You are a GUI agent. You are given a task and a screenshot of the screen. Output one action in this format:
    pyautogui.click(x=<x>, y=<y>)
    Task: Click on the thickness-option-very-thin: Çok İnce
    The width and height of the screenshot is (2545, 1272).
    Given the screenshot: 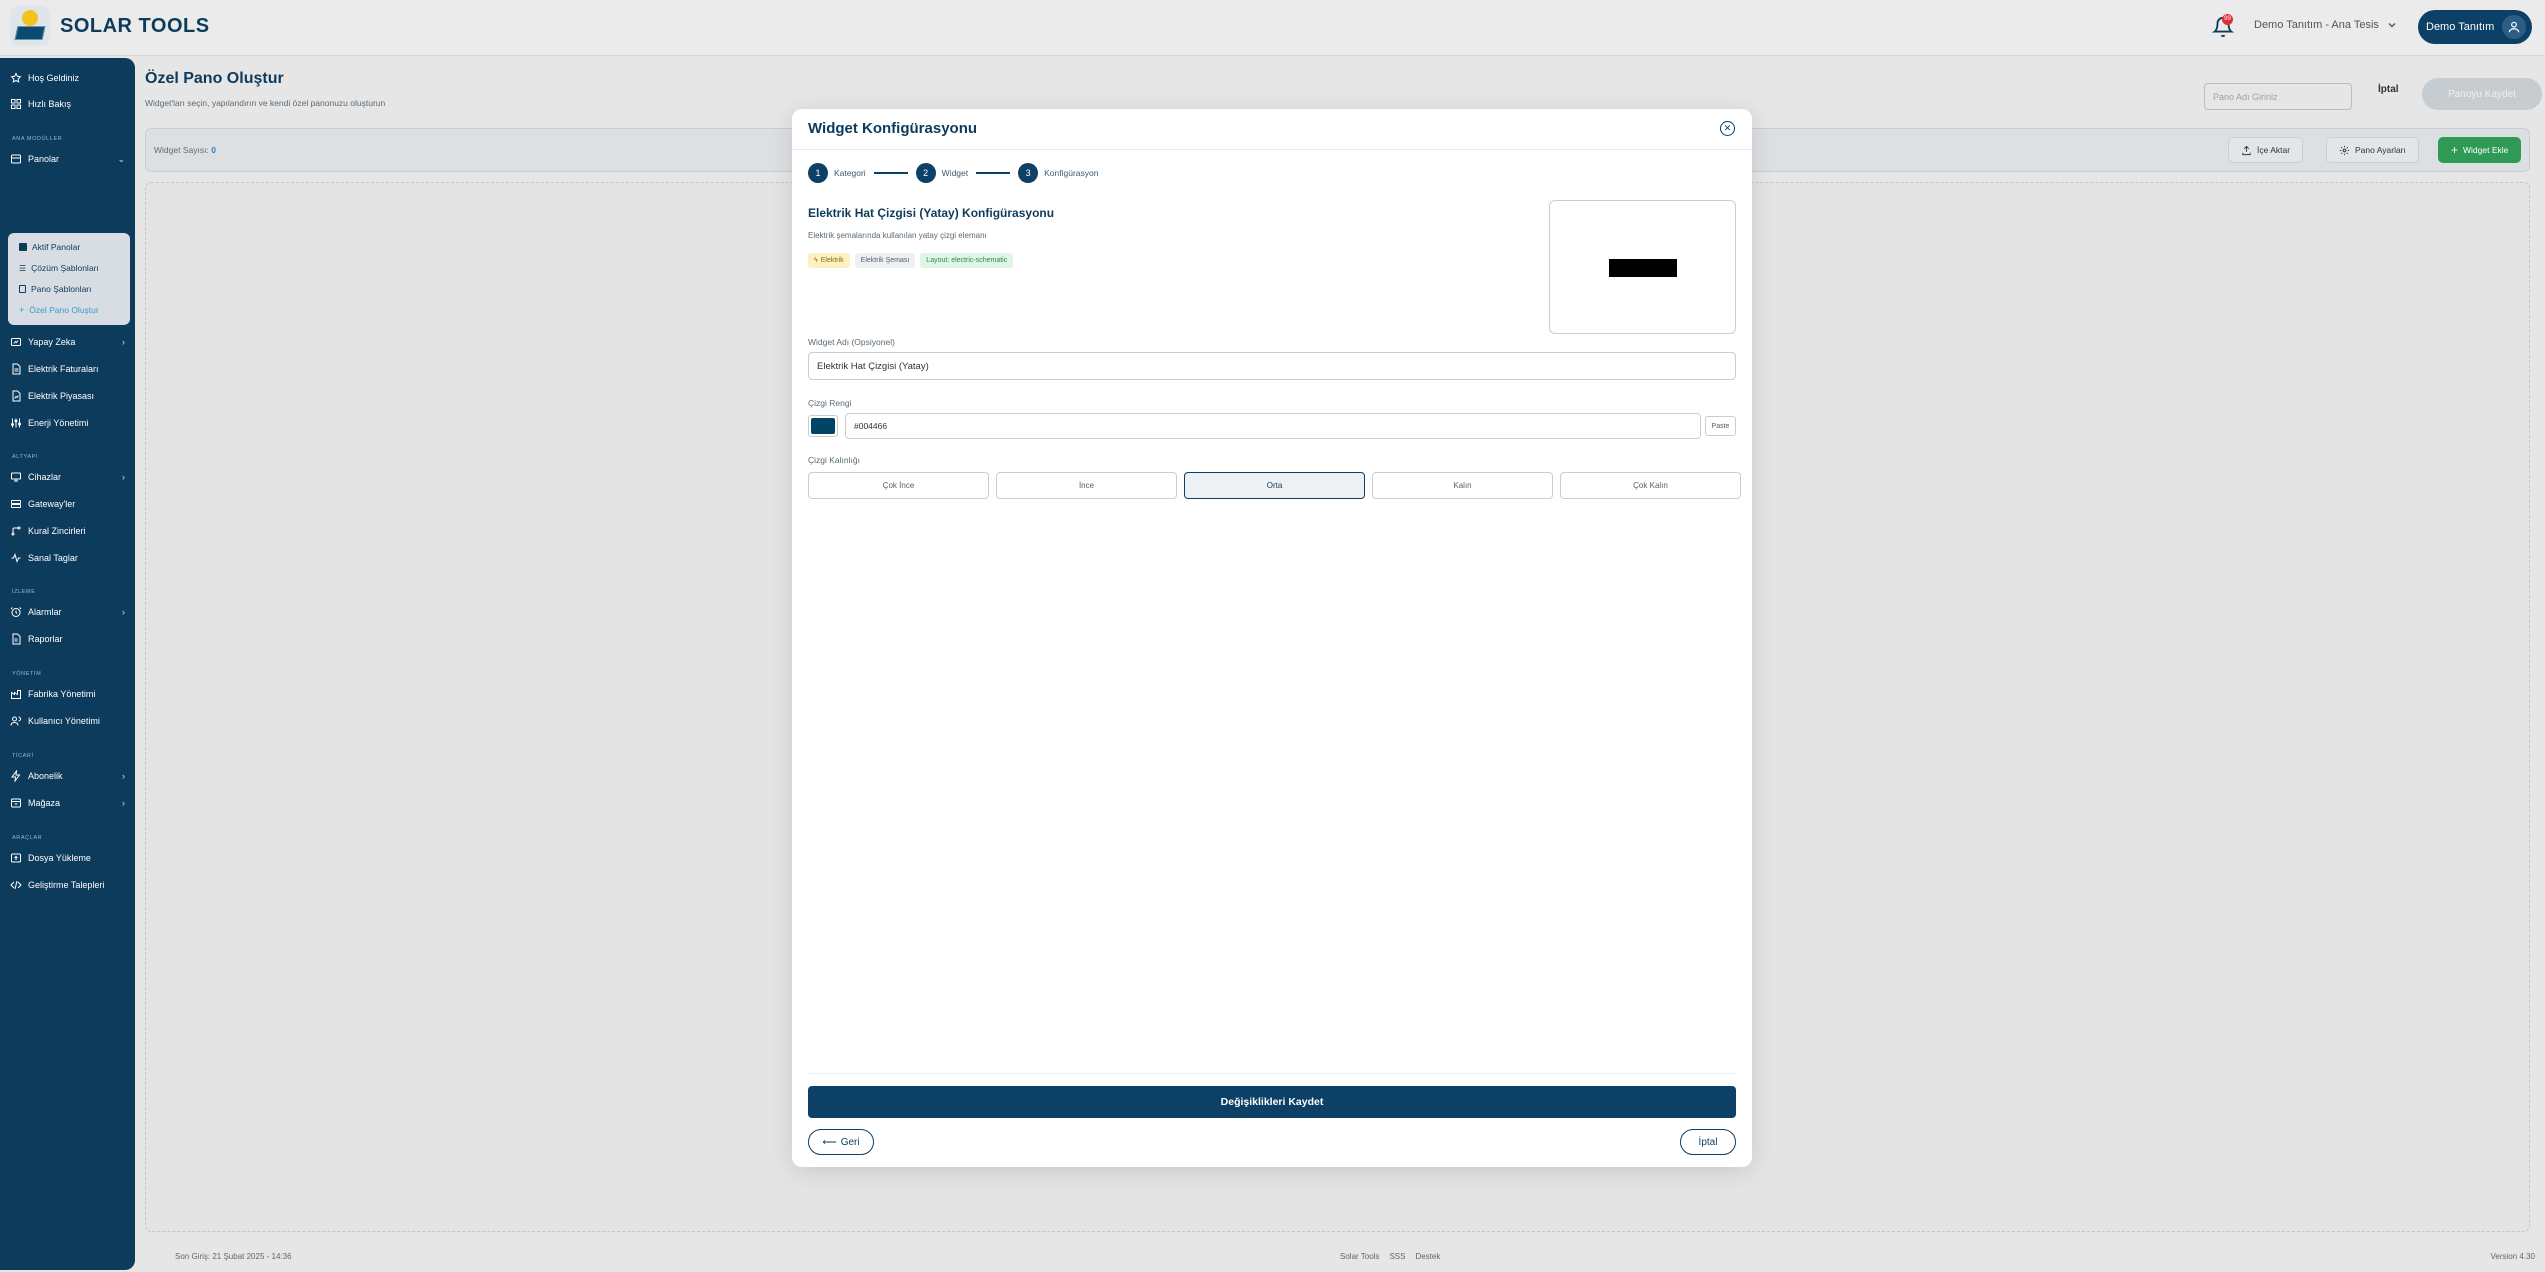 What is the action you would take?
    pyautogui.click(x=898, y=485)
    